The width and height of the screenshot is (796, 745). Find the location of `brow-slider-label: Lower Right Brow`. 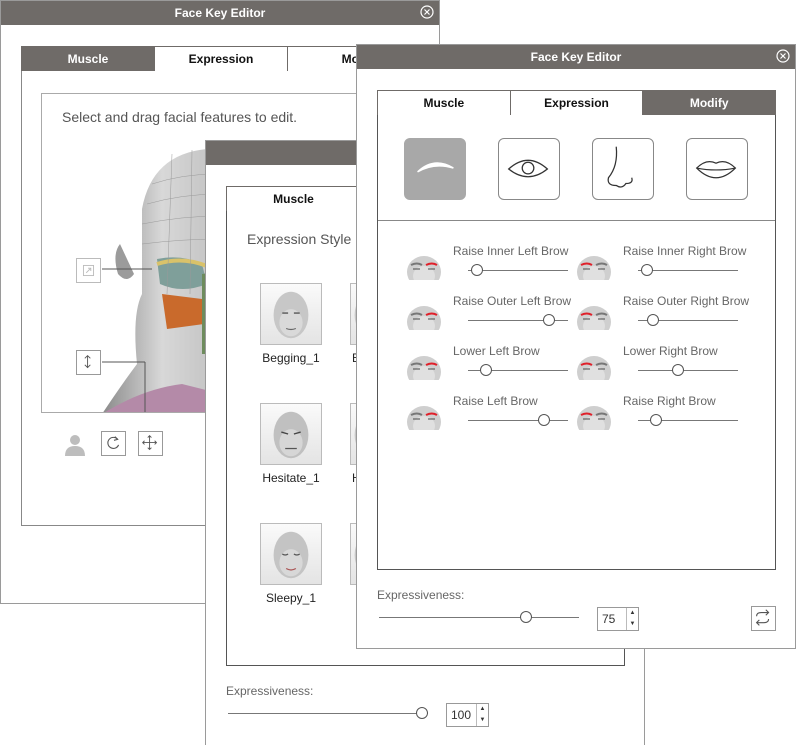

brow-slider-label: Lower Right Brow is located at coordinates (670, 351).